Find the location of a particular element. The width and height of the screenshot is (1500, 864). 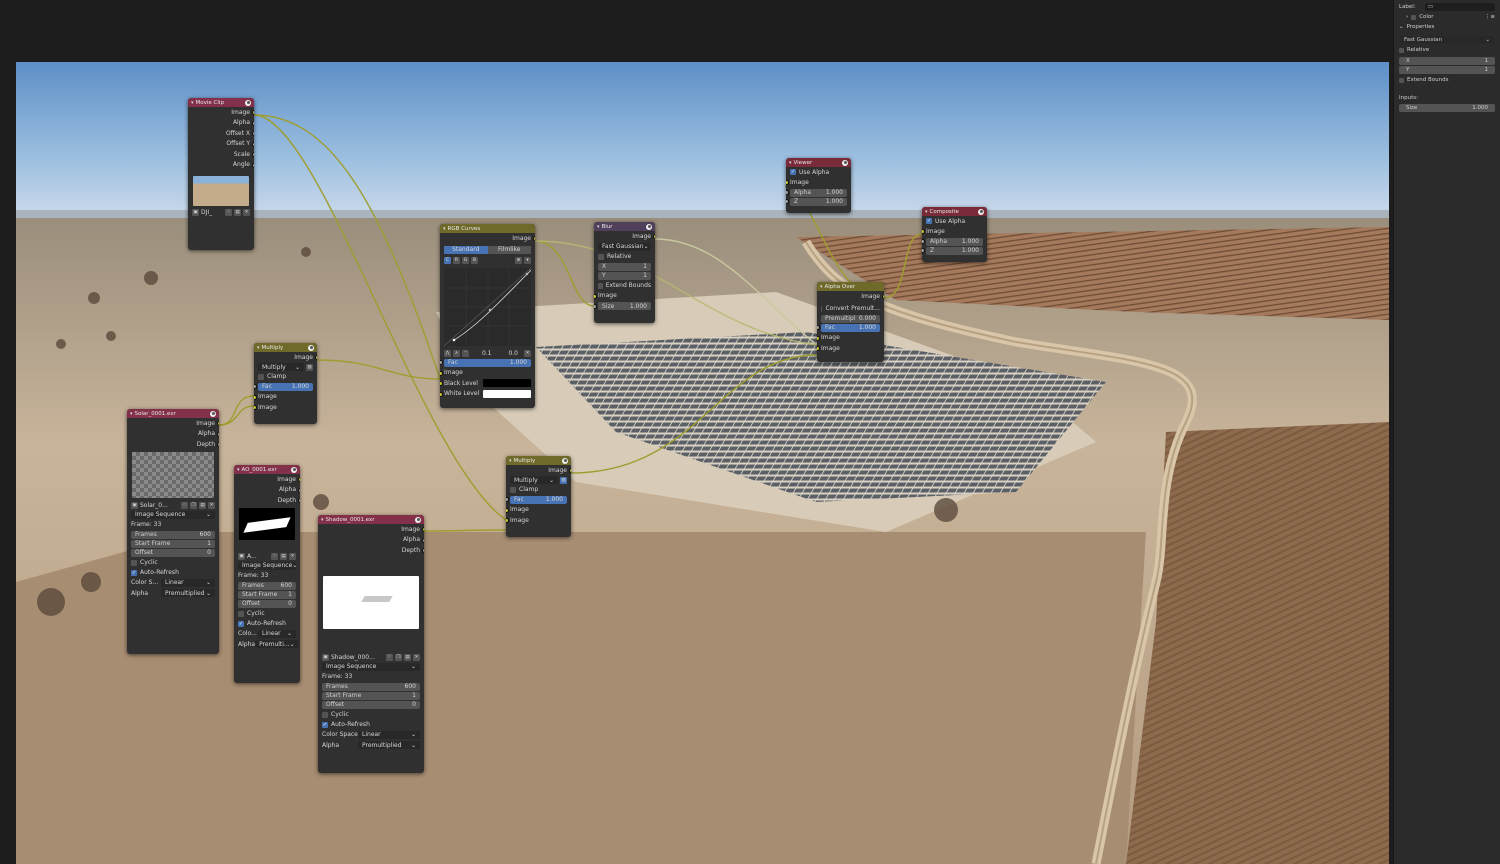

premultiplied-field: Premultipl 0.000 is located at coordinates (850, 318).